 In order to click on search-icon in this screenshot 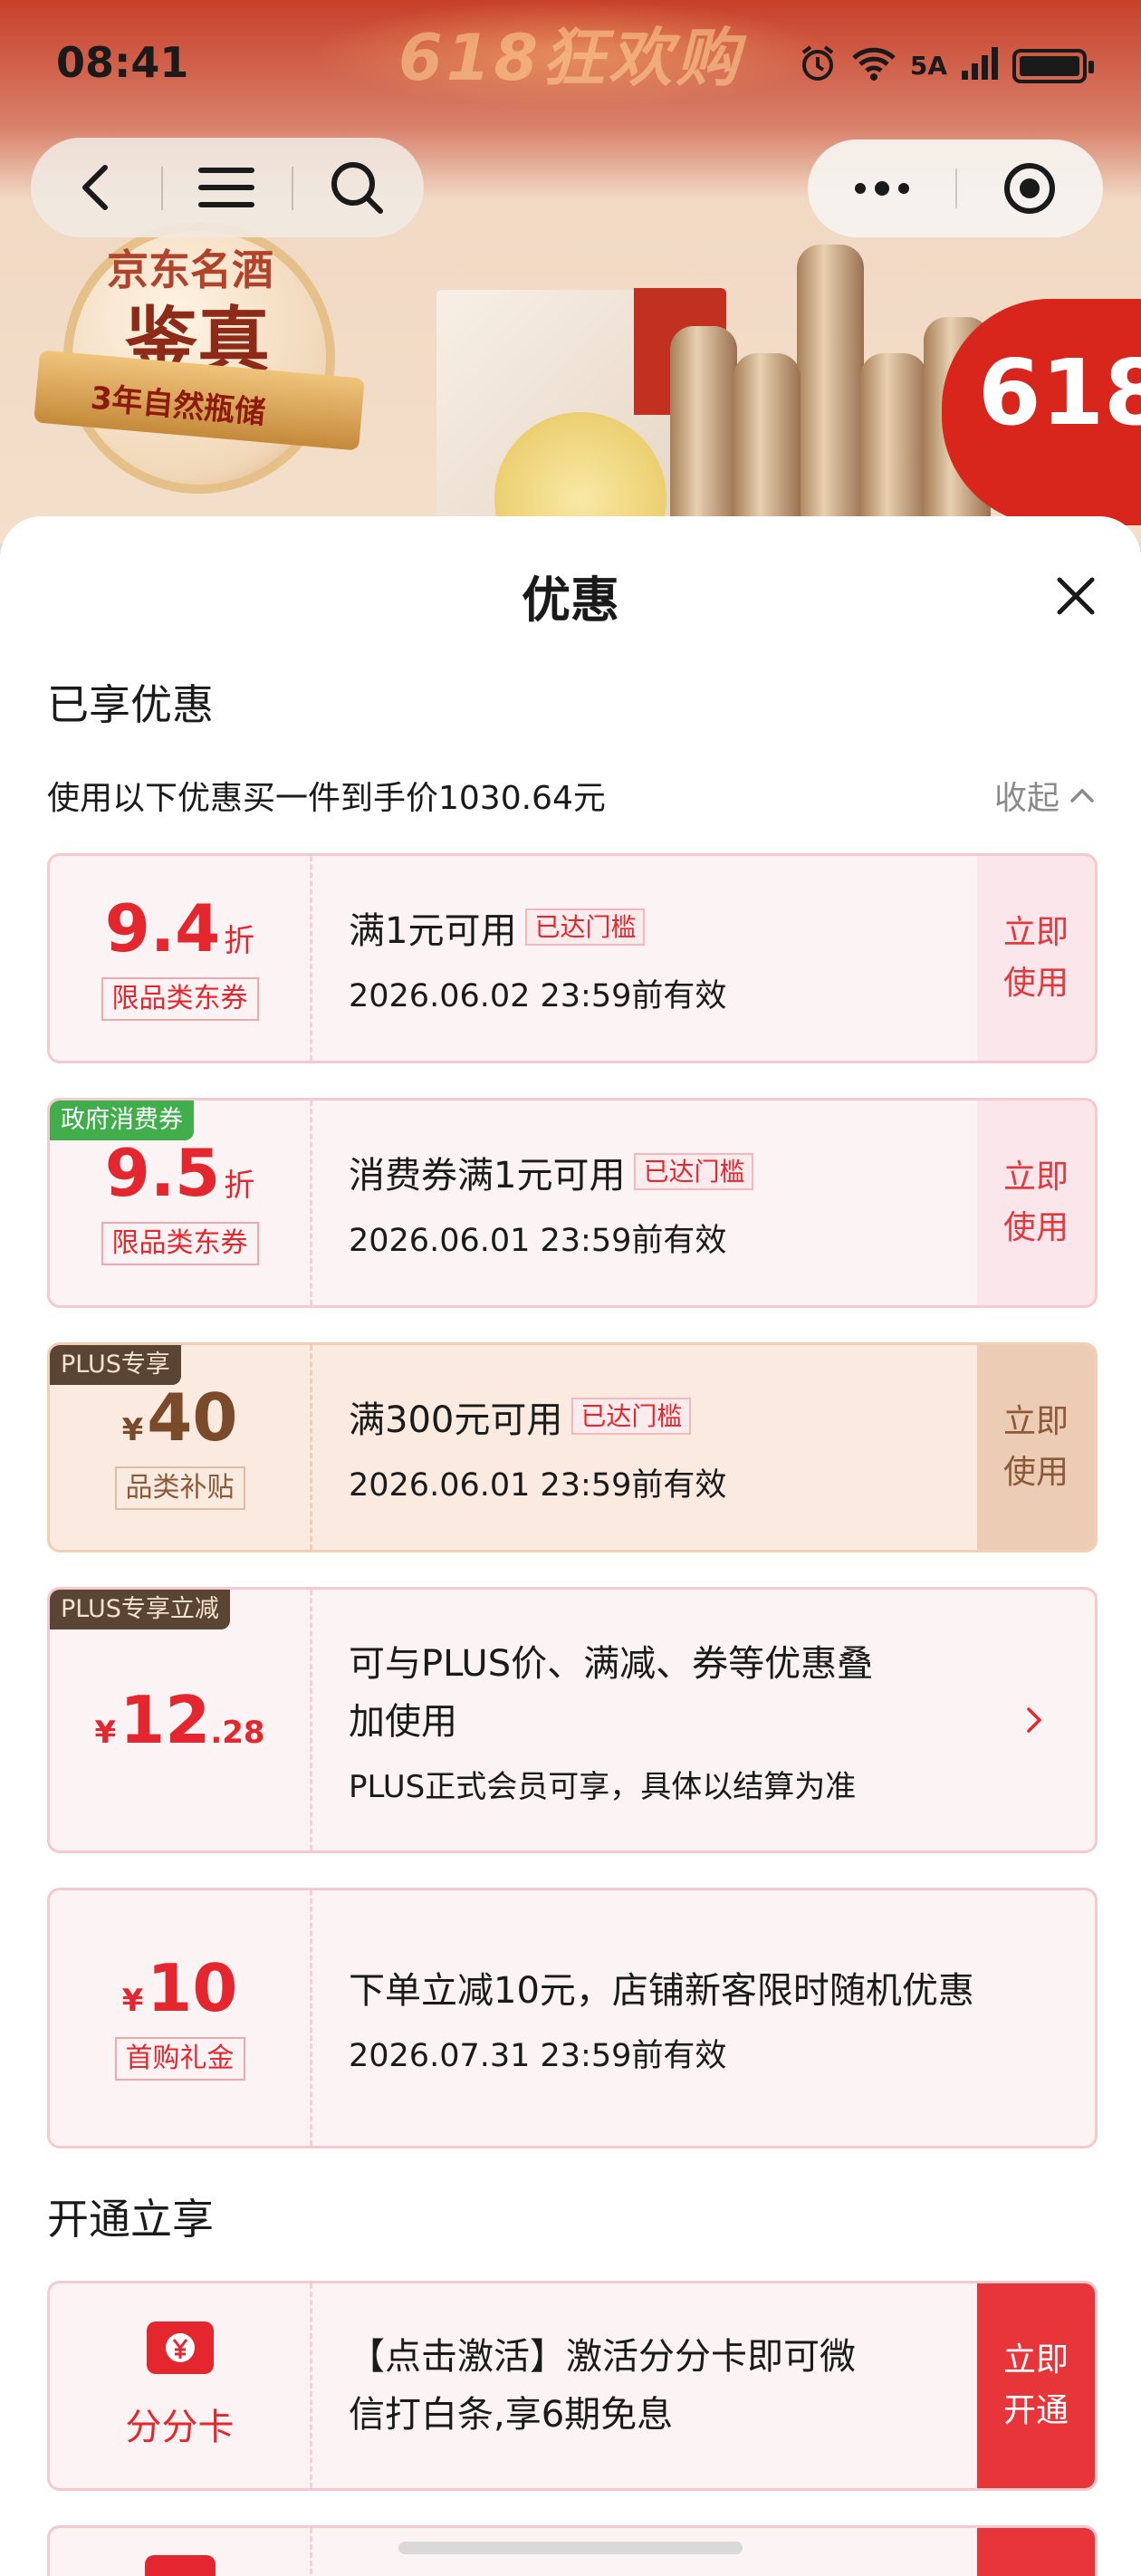, I will do `click(357, 188)`.